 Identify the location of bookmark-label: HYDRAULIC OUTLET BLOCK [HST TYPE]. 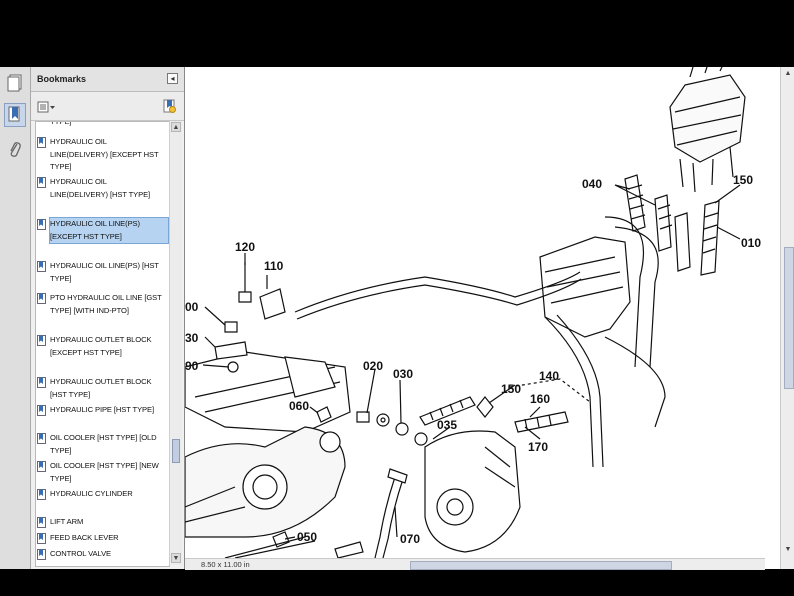
(109, 388).